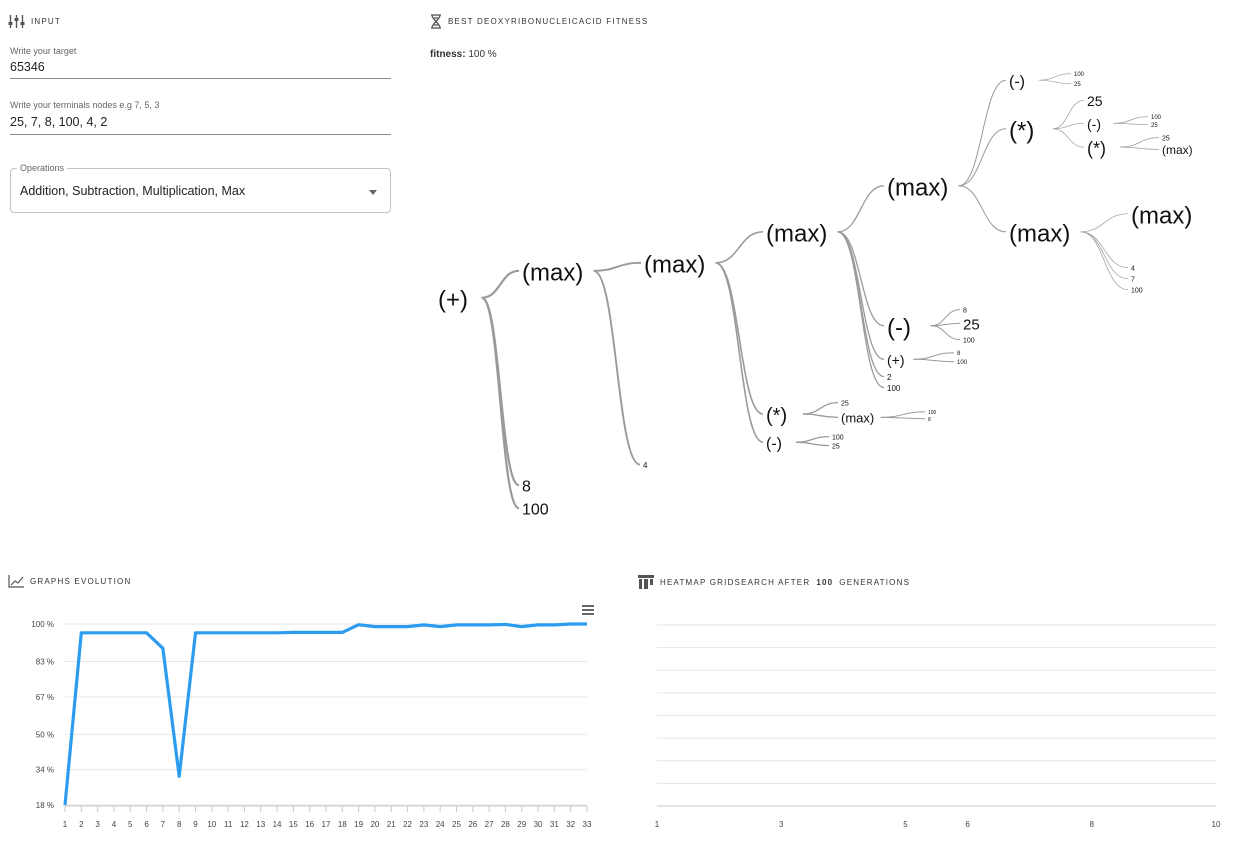 This screenshot has width=1248, height=847. Describe the element at coordinates (1092, 824) in the screenshot. I see `x-tick-label: 8` at that location.